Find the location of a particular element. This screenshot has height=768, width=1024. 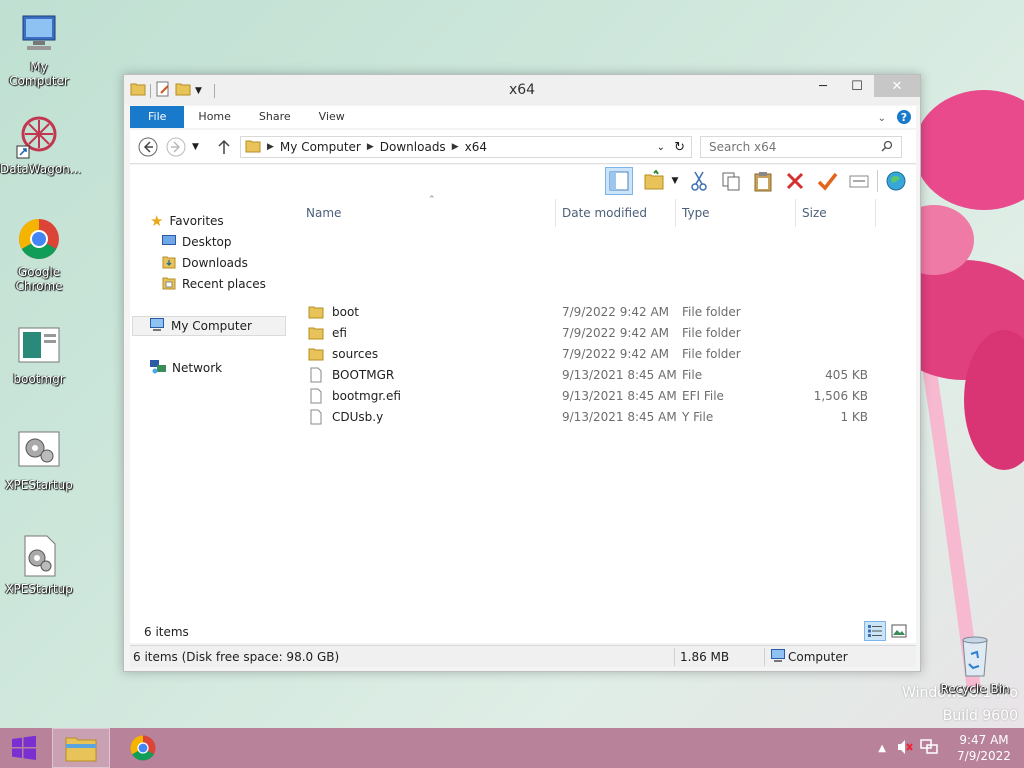

file-type: File folder is located at coordinates (711, 354).